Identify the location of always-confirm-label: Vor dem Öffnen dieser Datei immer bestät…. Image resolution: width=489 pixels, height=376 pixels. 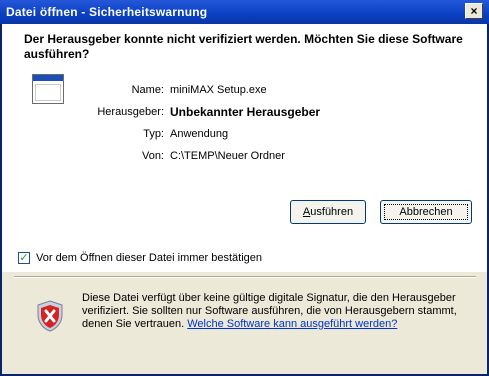
(149, 258).